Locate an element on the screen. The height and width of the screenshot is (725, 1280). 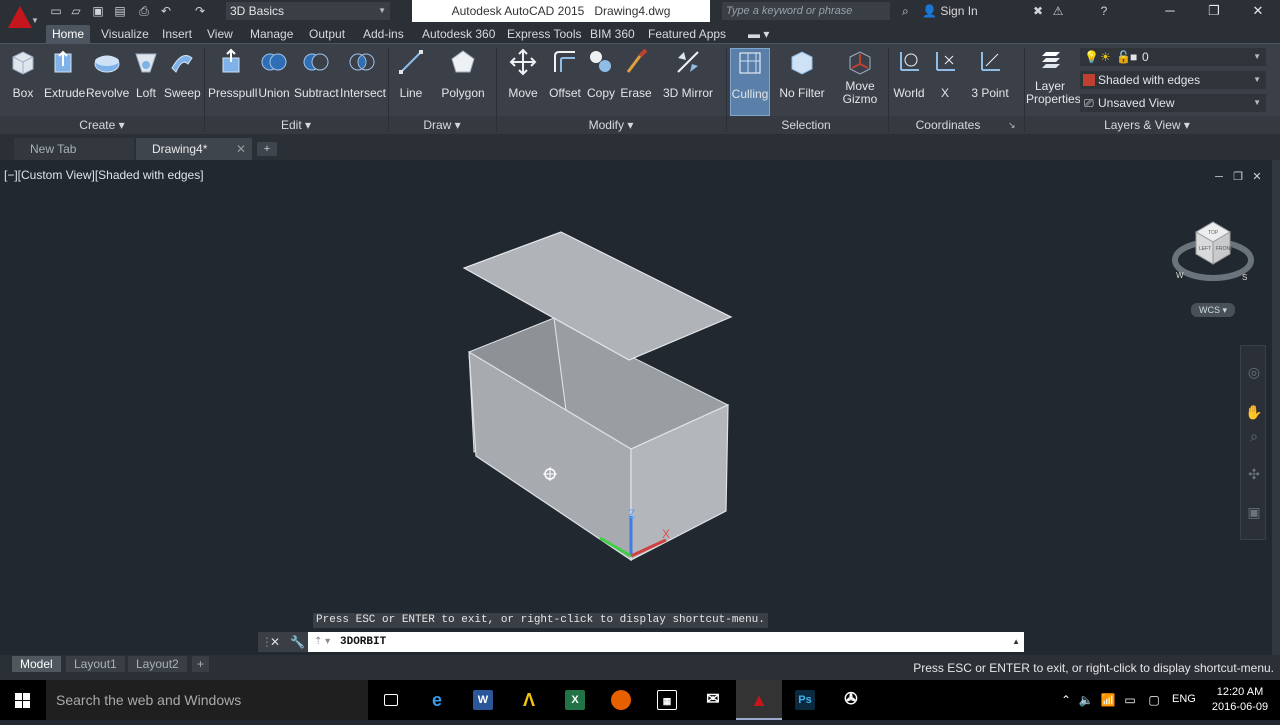
create-panel-title: Create ▾ is located at coordinates (102, 125).